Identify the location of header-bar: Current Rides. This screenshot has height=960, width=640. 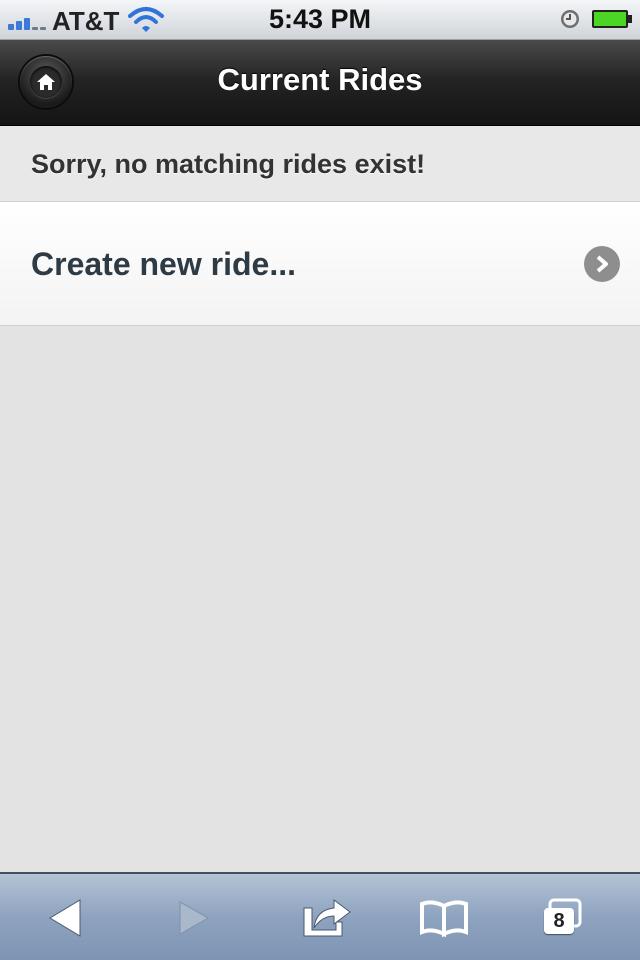
(320, 83).